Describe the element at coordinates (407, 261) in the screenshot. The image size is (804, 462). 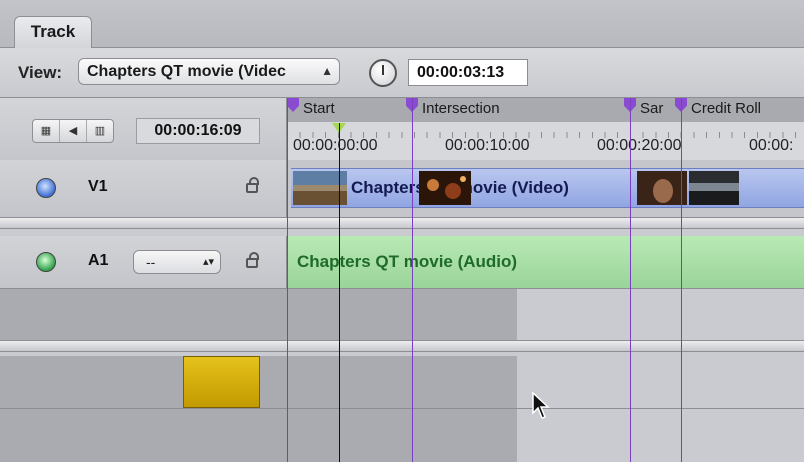
I see `audio-clip-label: Chapters QT movie (Audio)` at that location.